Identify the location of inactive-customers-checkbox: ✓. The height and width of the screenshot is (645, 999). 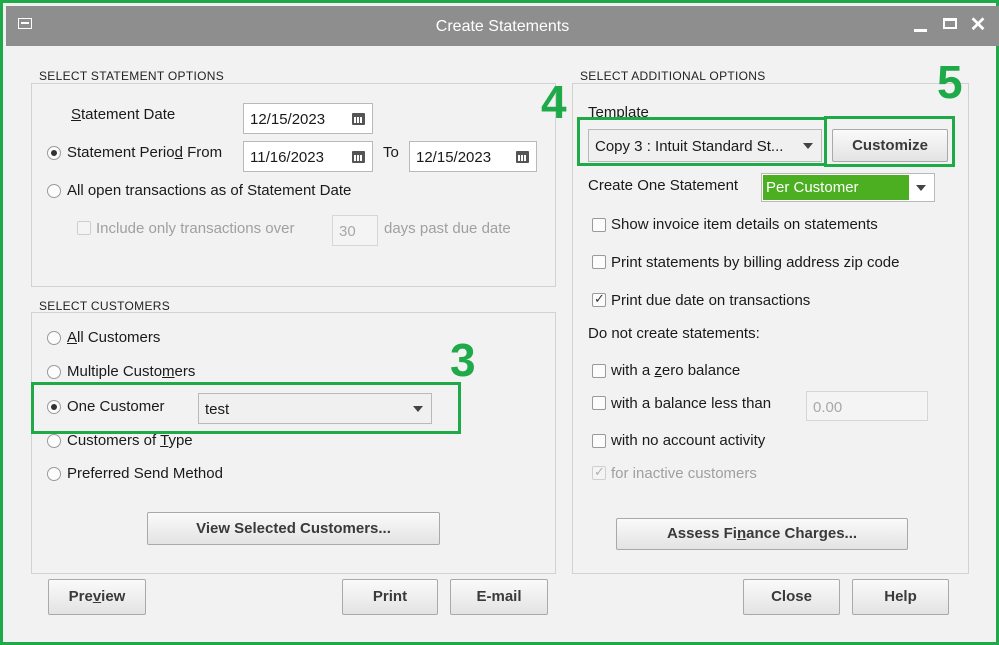
(599, 472).